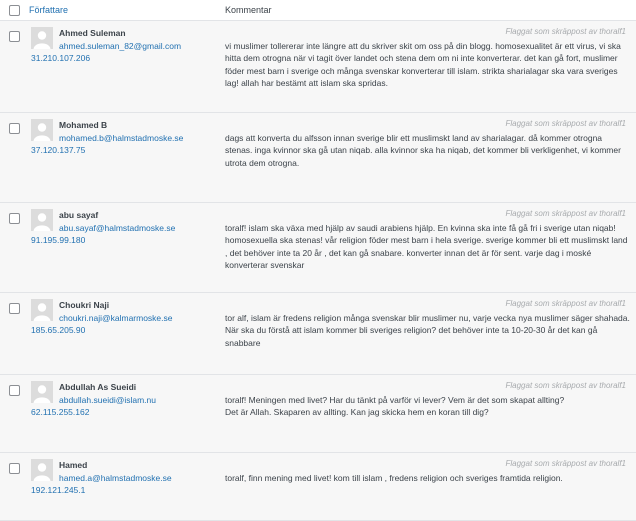 The height and width of the screenshot is (521, 636). I want to click on comment-column-header: Kommentar, so click(248, 10).